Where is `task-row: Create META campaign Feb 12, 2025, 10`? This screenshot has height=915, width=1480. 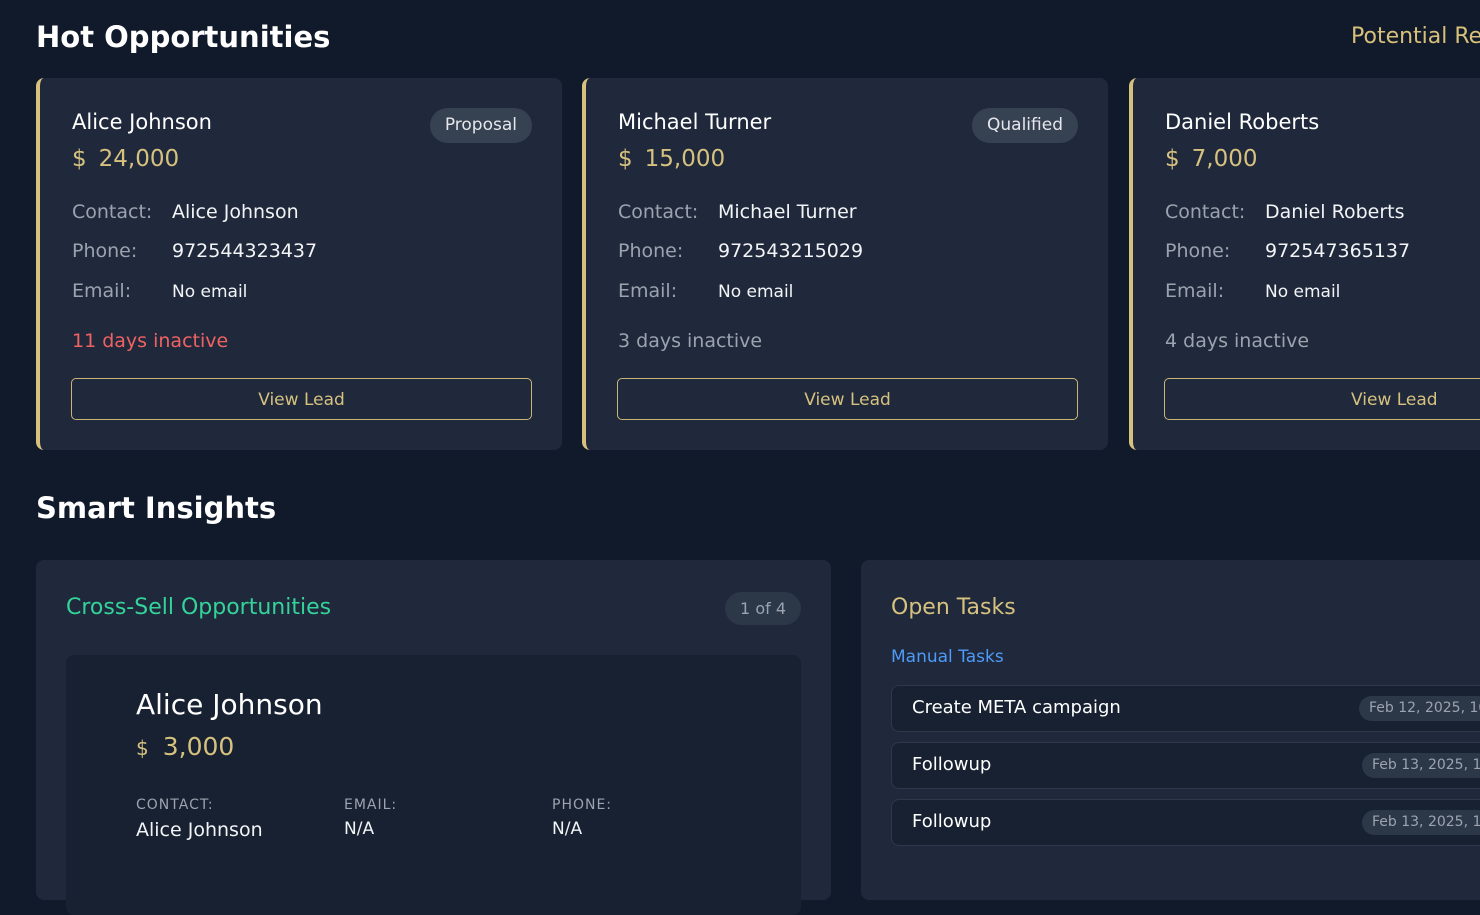 task-row: Create META campaign Feb 12, 2025, 10 is located at coordinates (1185, 708).